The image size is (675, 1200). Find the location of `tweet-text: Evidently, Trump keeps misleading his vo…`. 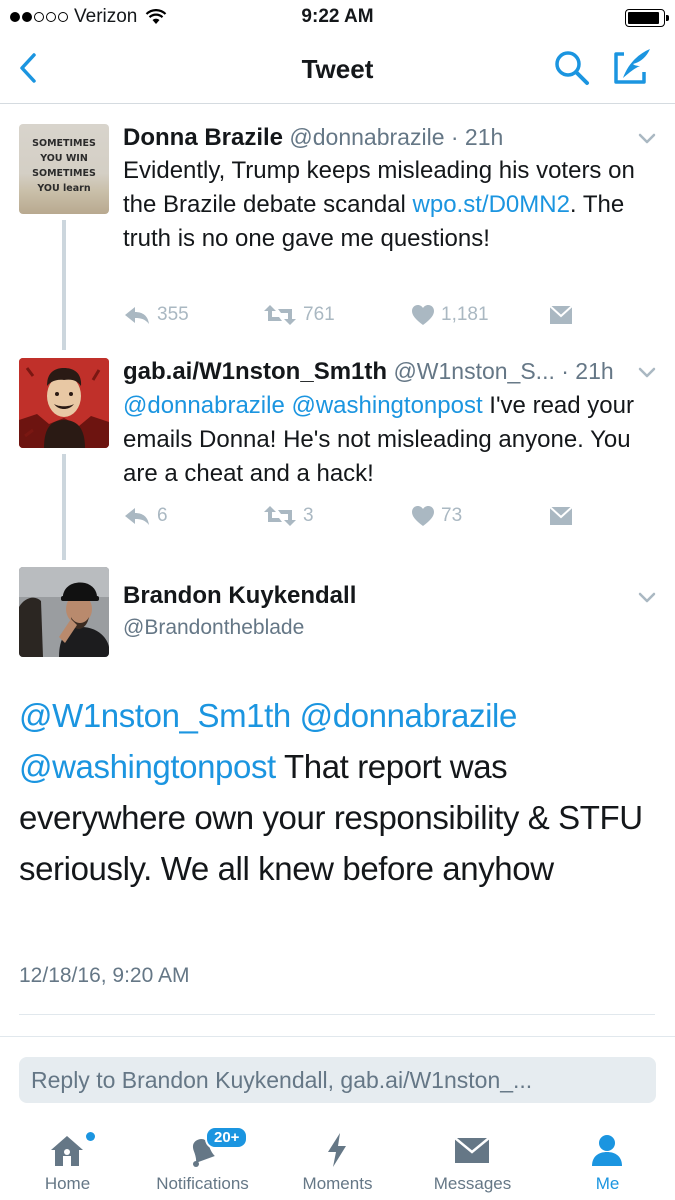

tweet-text: Evidently, Trump keeps misleading his vo… is located at coordinates (383, 205).